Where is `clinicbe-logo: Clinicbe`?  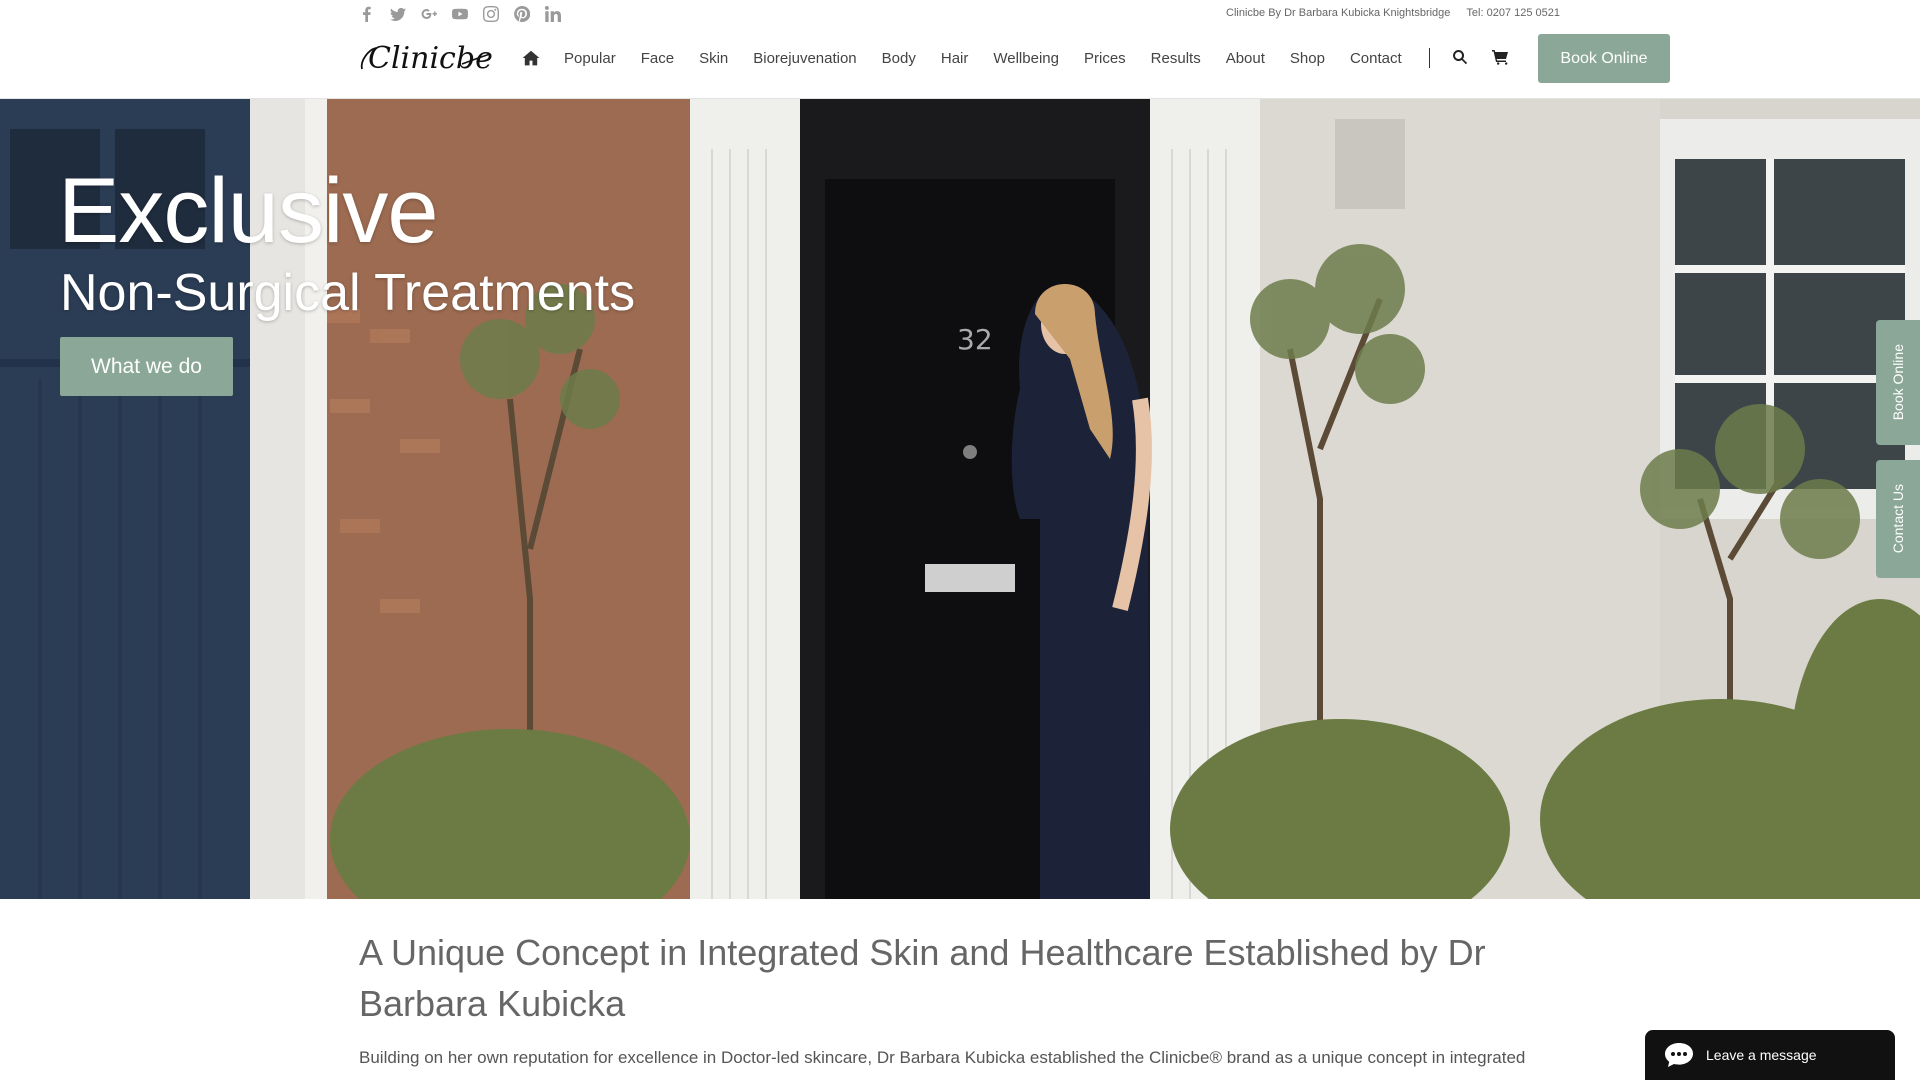
clinicbe-logo: Clinicbe is located at coordinates (426, 57).